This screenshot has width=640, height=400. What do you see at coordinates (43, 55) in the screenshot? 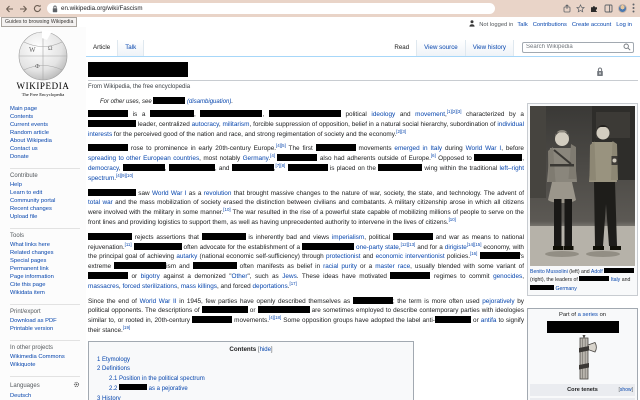
I see `wikipedia-globe-logo: W Ω Ф` at bounding box center [43, 55].